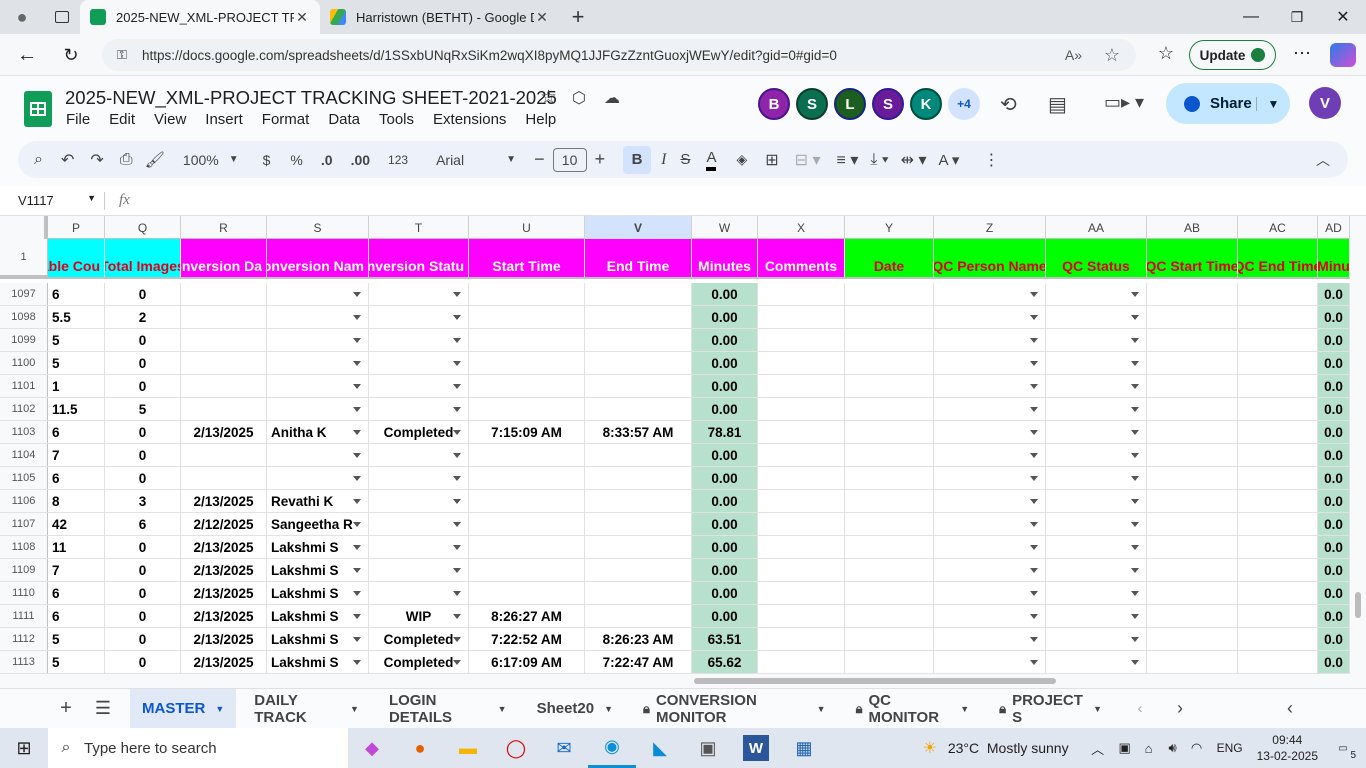 Image resolution: width=1366 pixels, height=768 pixels. What do you see at coordinates (808, 160) in the screenshot?
I see `merge-cells-icon: ⊟ ▾` at bounding box center [808, 160].